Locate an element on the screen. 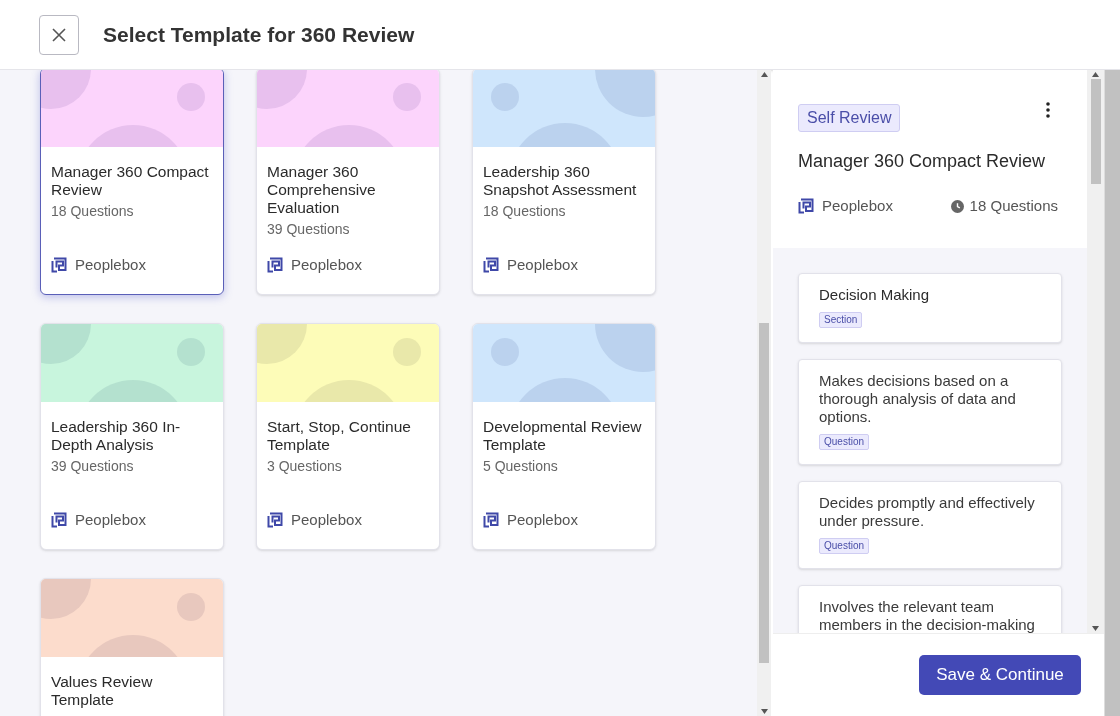 This screenshot has height=716, width=1120. question-text: Decides promptly and effectively under pressure. is located at coordinates (927, 511).